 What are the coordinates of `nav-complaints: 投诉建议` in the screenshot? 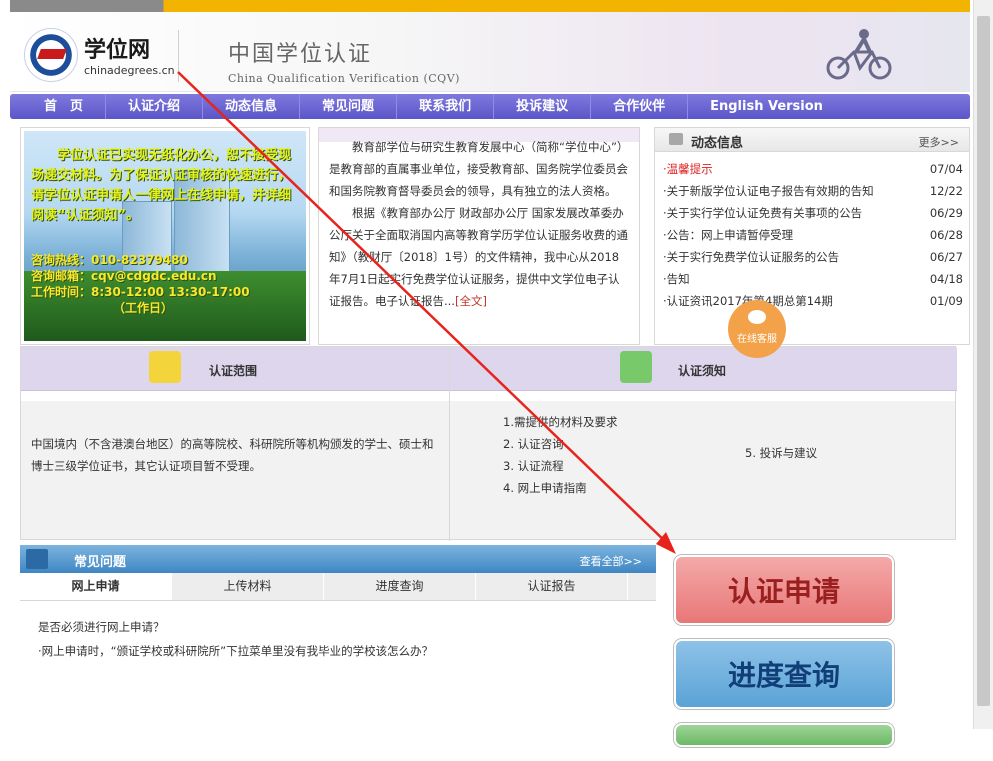 It's located at (543, 106).